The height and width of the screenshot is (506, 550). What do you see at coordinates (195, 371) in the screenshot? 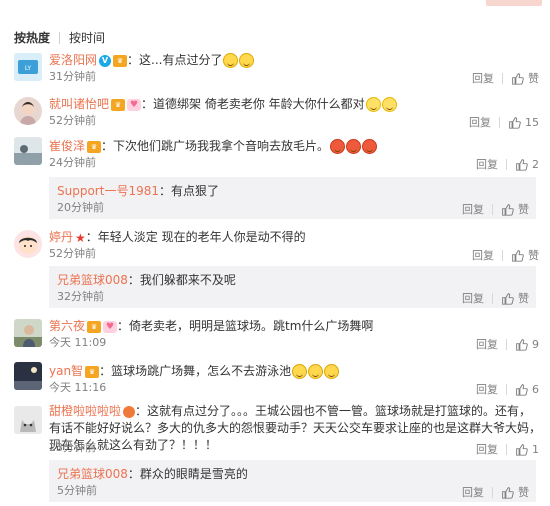
I see `comment-text: ：篮球场跳广场舞，怎么不去游泳池` at bounding box center [195, 371].